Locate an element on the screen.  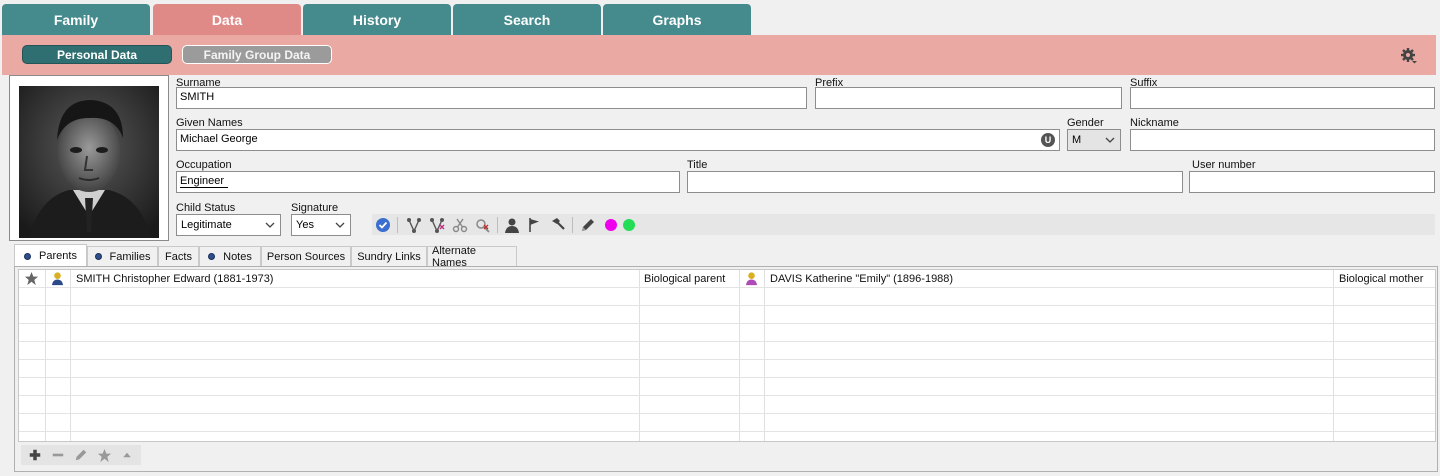
green-color-dot is located at coordinates (629, 225).